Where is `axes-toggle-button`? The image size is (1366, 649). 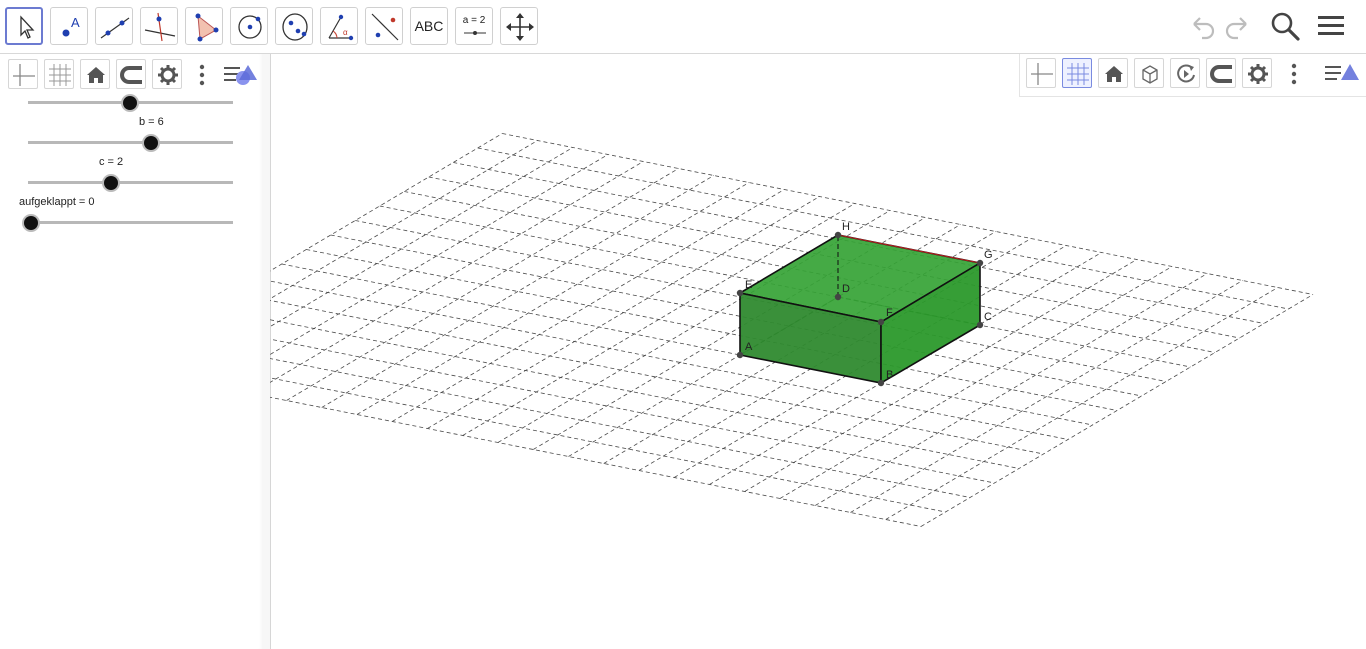 axes-toggle-button is located at coordinates (23, 74).